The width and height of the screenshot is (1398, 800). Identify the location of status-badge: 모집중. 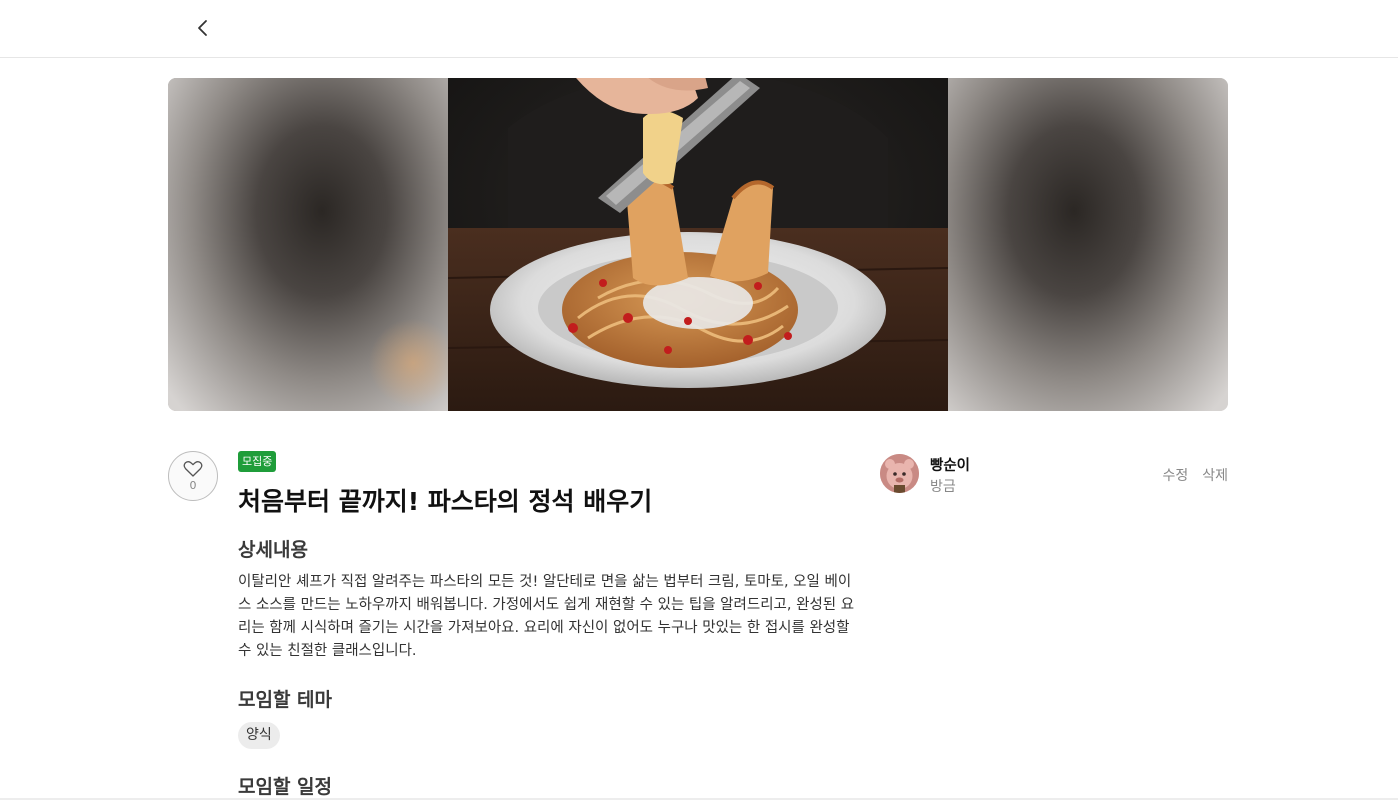
(257, 461).